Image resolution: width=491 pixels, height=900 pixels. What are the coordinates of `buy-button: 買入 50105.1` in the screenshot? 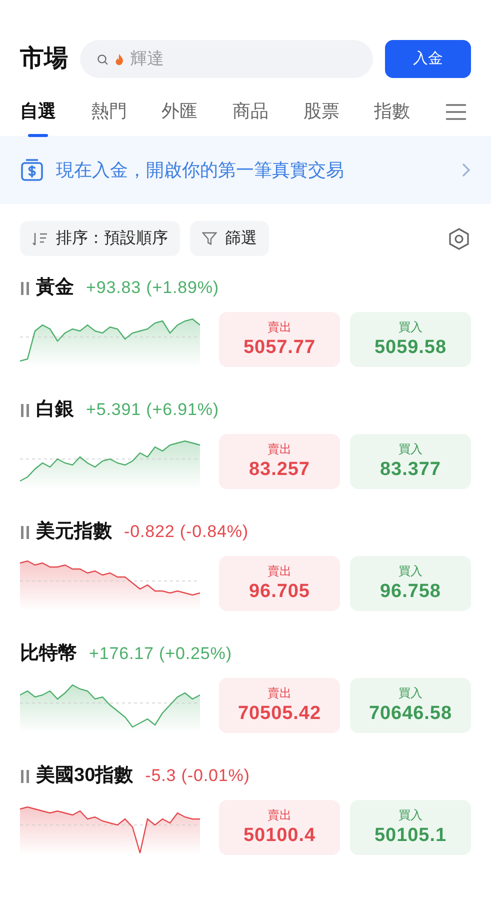 It's located at (410, 827).